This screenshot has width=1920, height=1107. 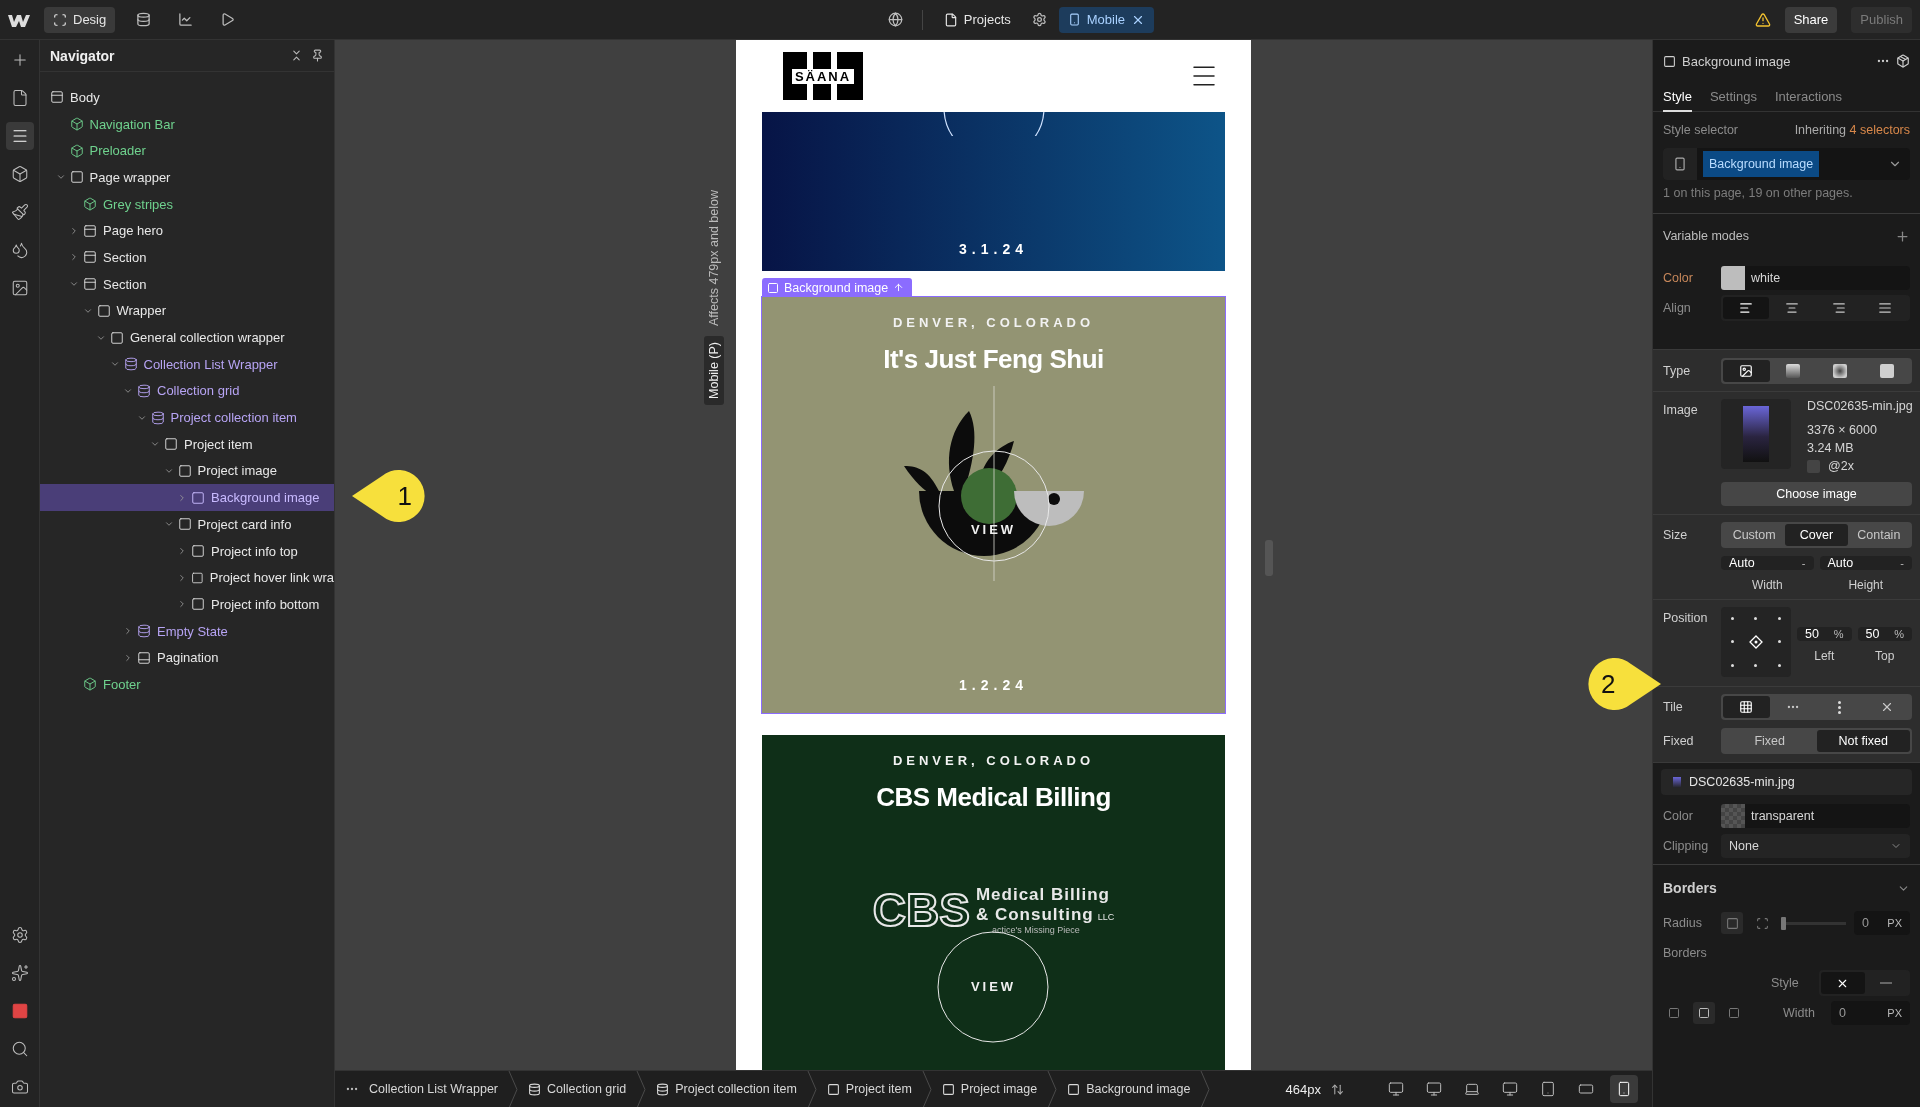 What do you see at coordinates (19, 250) in the screenshot?
I see `droplets-icon` at bounding box center [19, 250].